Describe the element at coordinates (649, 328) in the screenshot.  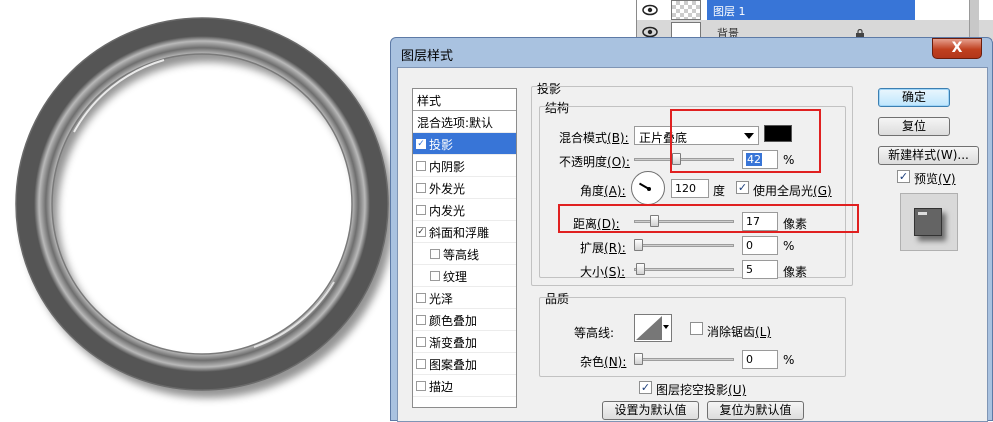
I see `contour-preview-icon` at that location.